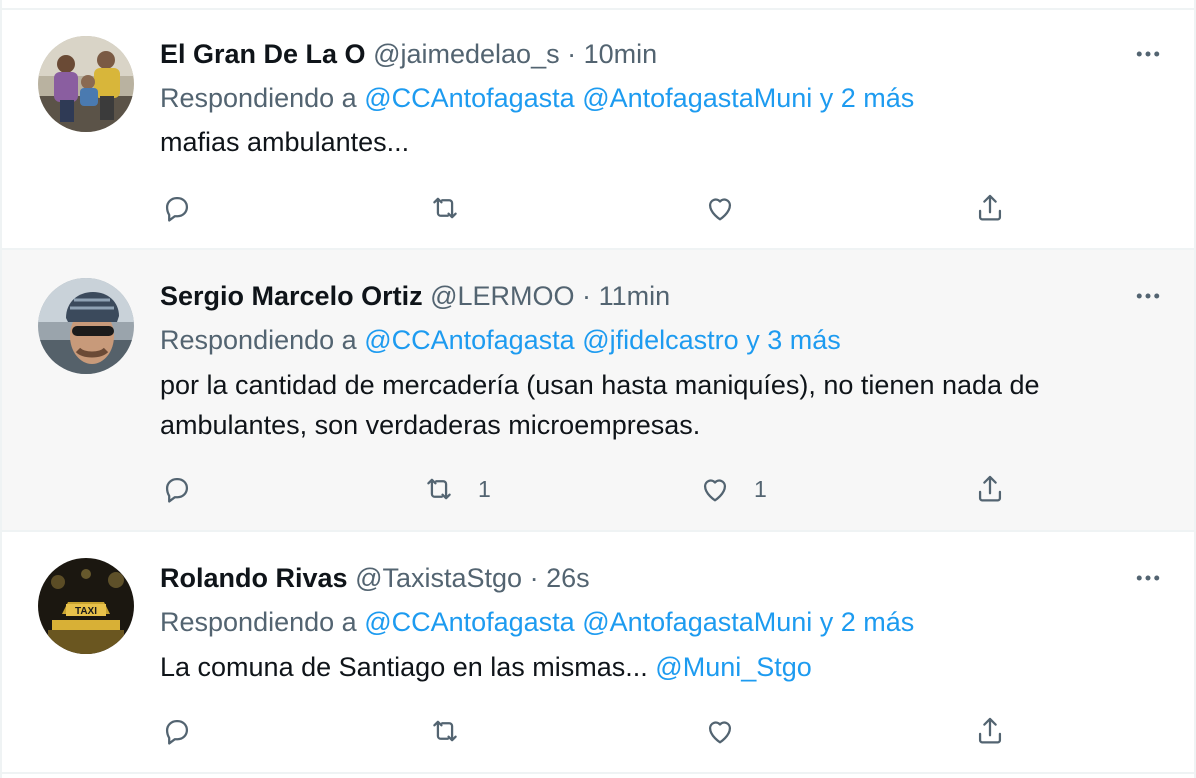 This screenshot has width=1196, height=778. I want to click on tweet-header: El Gran De La O @jaimedelao_s · 10min, so click(408, 54).